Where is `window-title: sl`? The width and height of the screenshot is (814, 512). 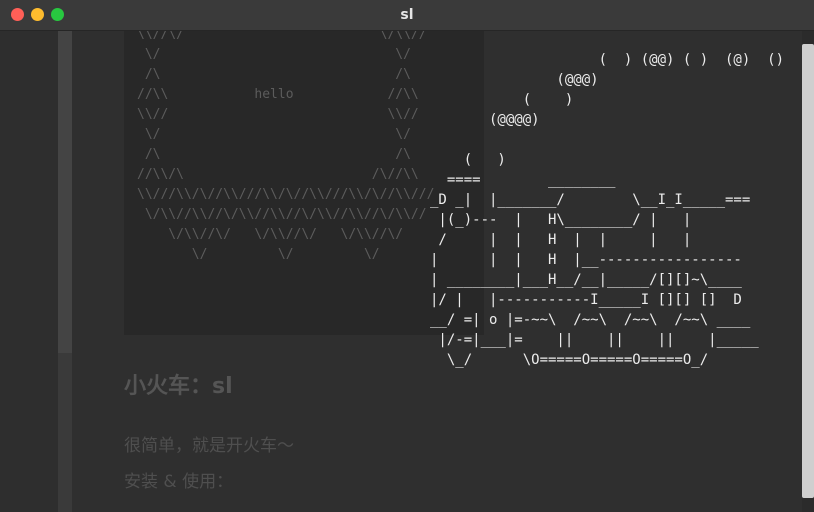
window-title: sl is located at coordinates (407, 15).